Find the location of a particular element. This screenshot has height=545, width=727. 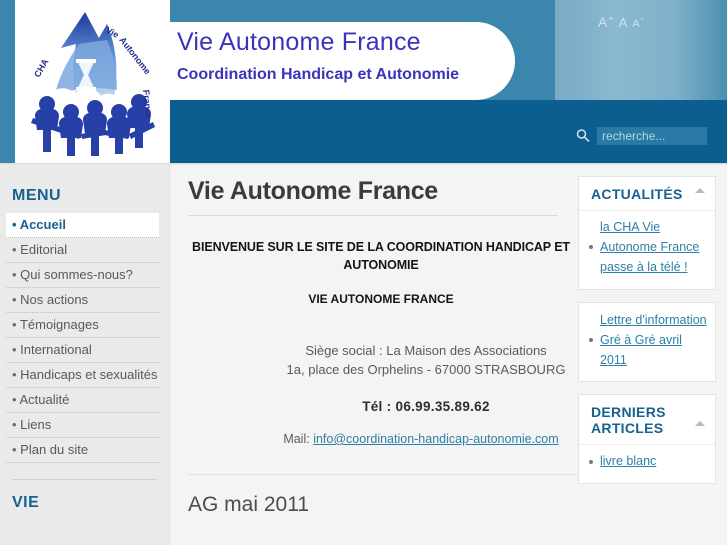

sidebar-item-label: Liens is located at coordinates (82, 424).